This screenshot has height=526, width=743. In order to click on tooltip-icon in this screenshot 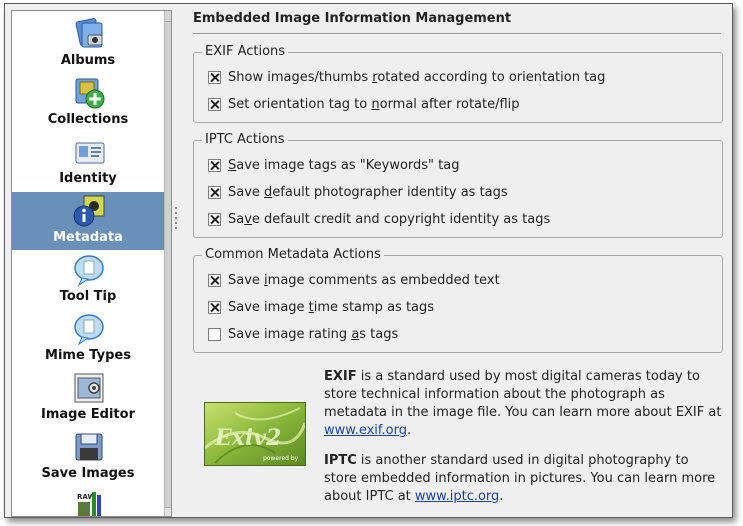, I will do `click(89, 271)`.